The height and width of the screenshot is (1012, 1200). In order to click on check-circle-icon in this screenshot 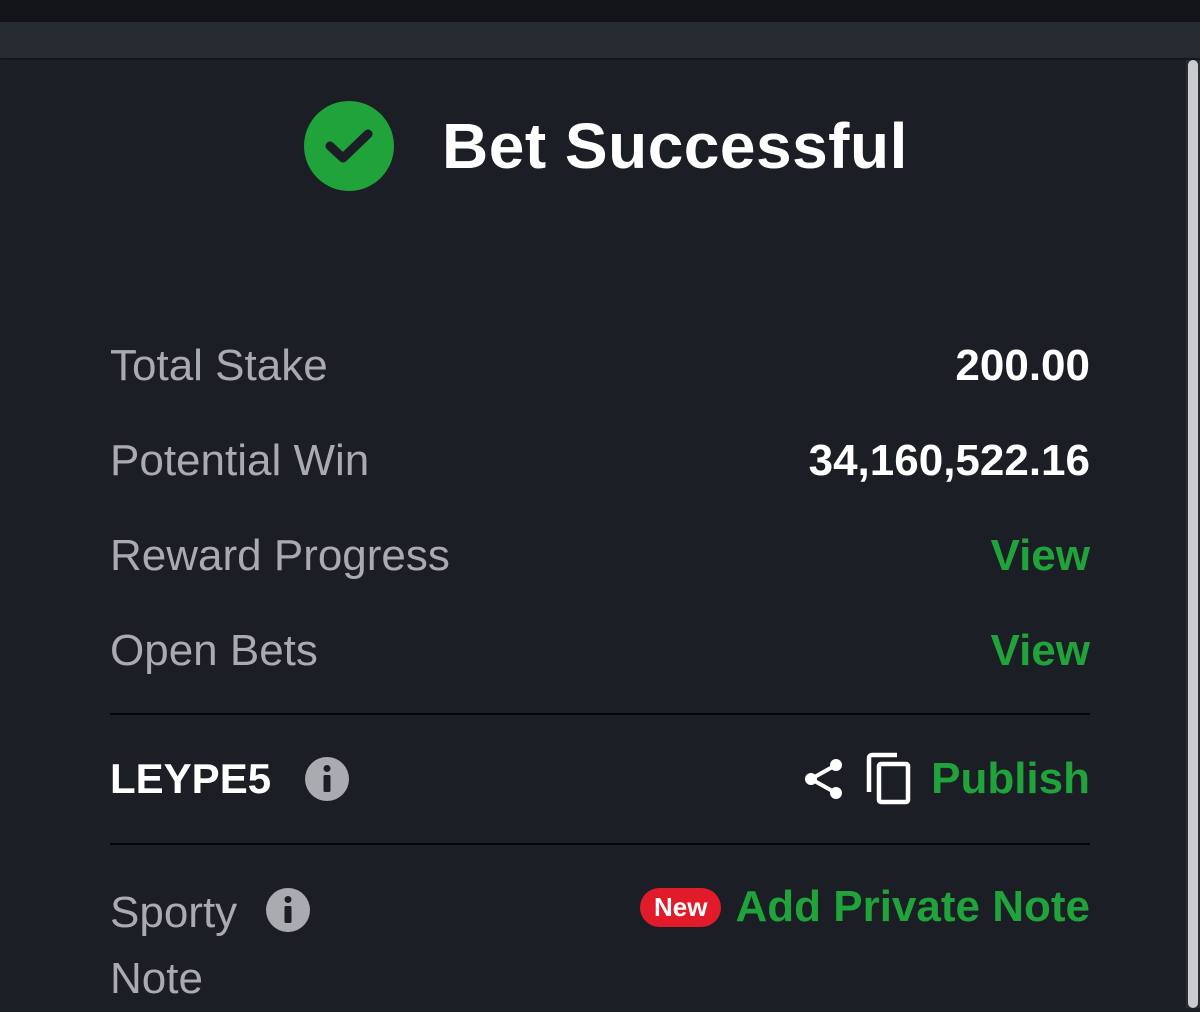, I will do `click(349, 146)`.